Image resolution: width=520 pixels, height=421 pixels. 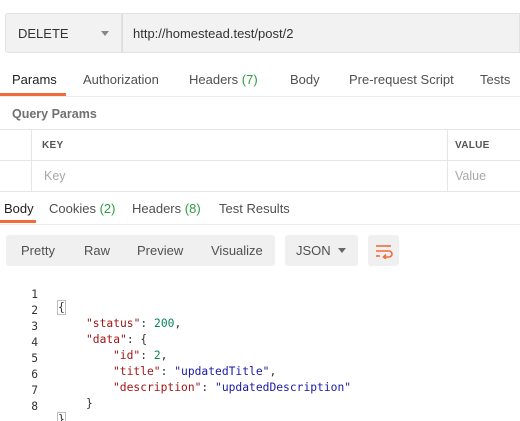 I want to click on raw-button: Raw, so click(x=97, y=250).